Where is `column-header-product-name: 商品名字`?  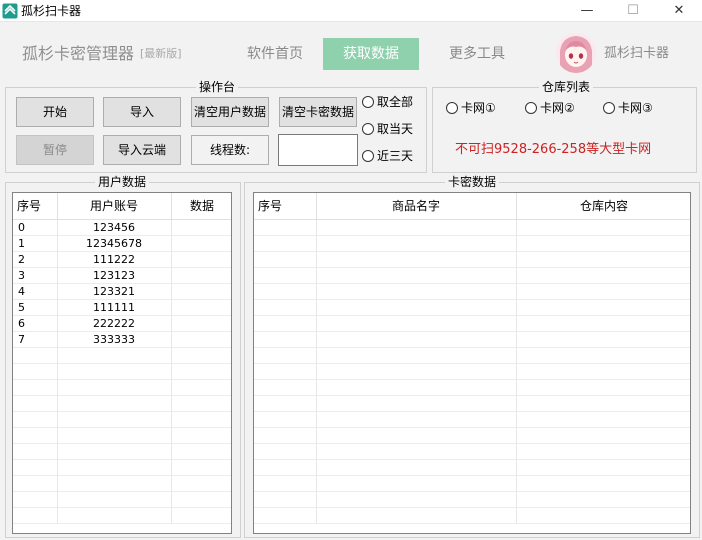 column-header-product-name: 商品名字 is located at coordinates (416, 206).